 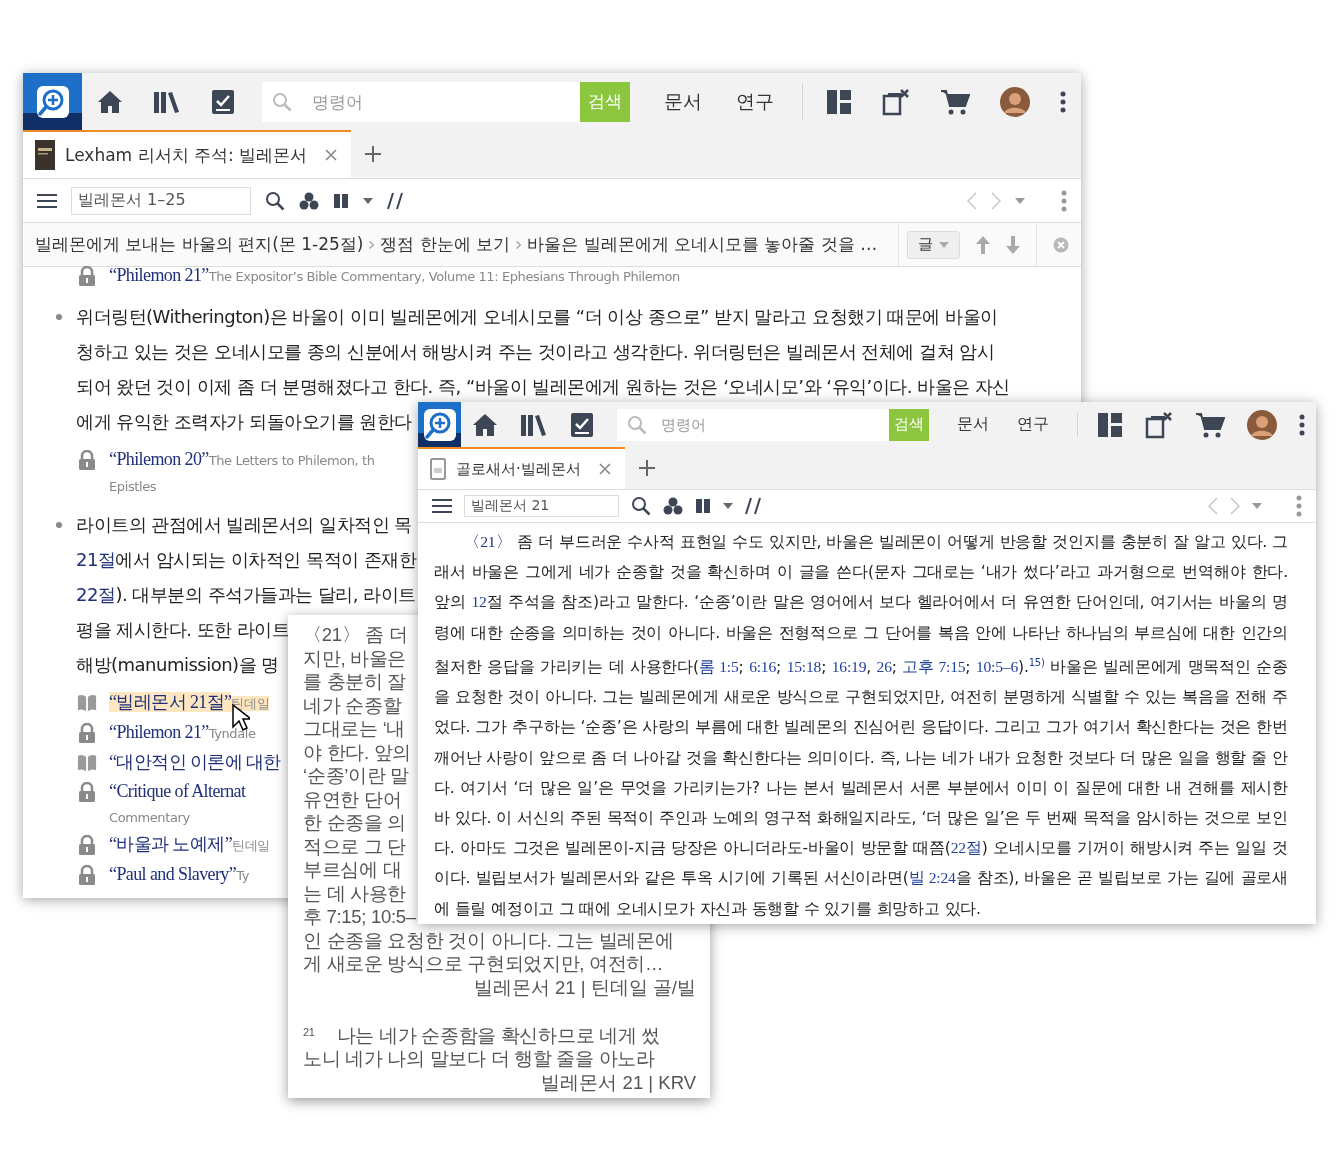 I want to click on breadcrumb-link: 빌레몬에게 보내는 바울의 편지(몬 1-25절), so click(x=199, y=244).